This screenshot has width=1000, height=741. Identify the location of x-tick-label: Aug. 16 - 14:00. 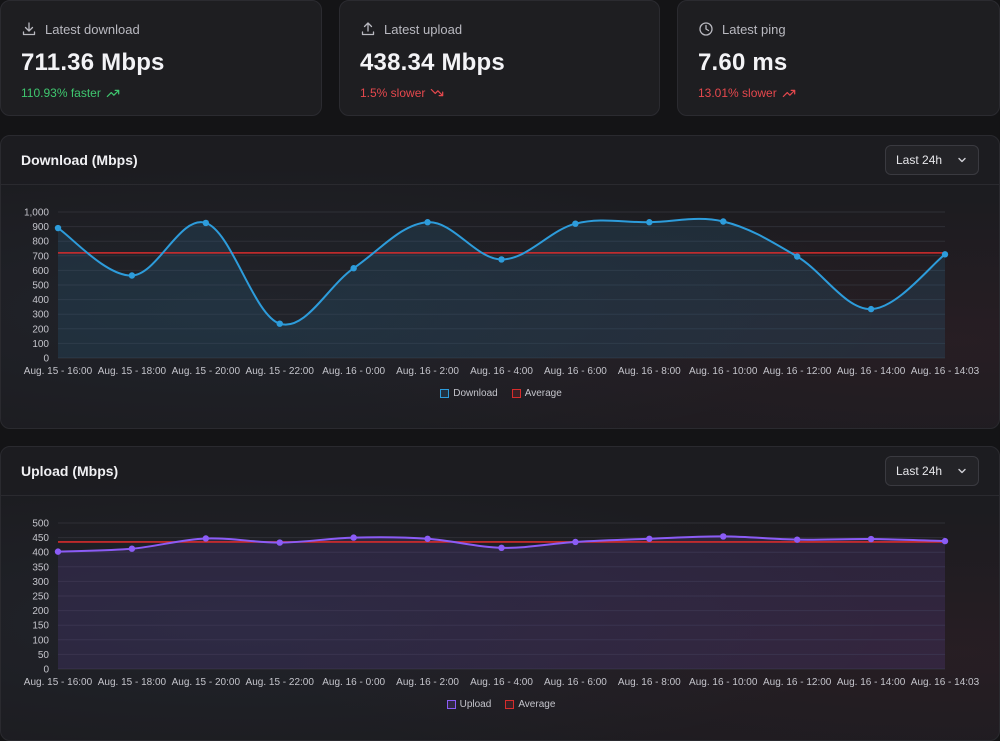
(871, 371).